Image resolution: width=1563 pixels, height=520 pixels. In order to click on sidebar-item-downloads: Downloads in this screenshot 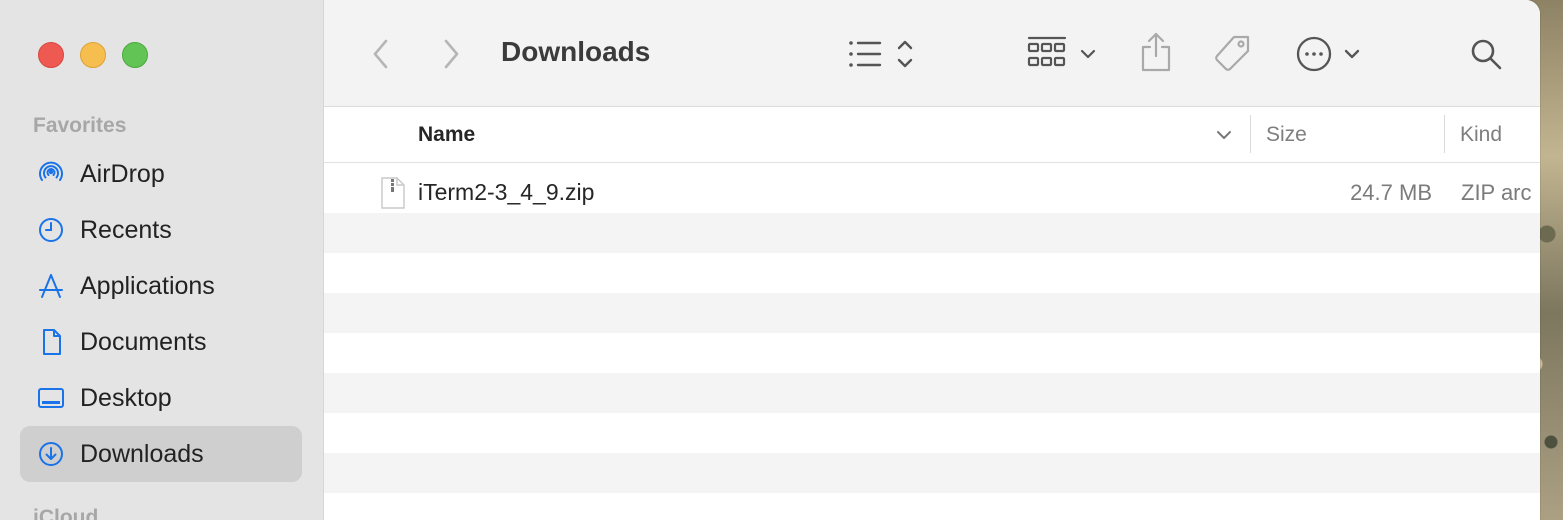, I will do `click(161, 454)`.